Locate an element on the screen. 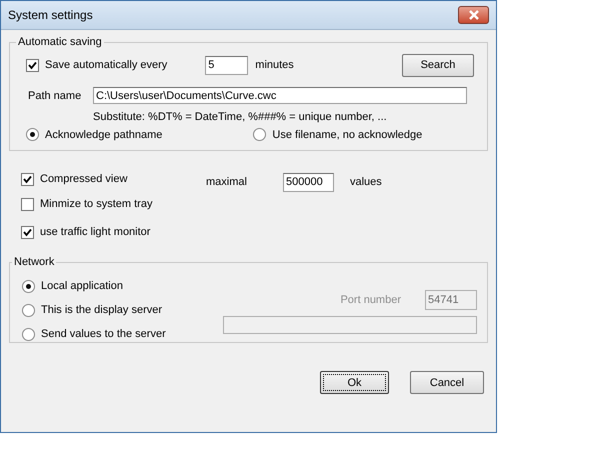  interval-field: 5 is located at coordinates (226, 65).